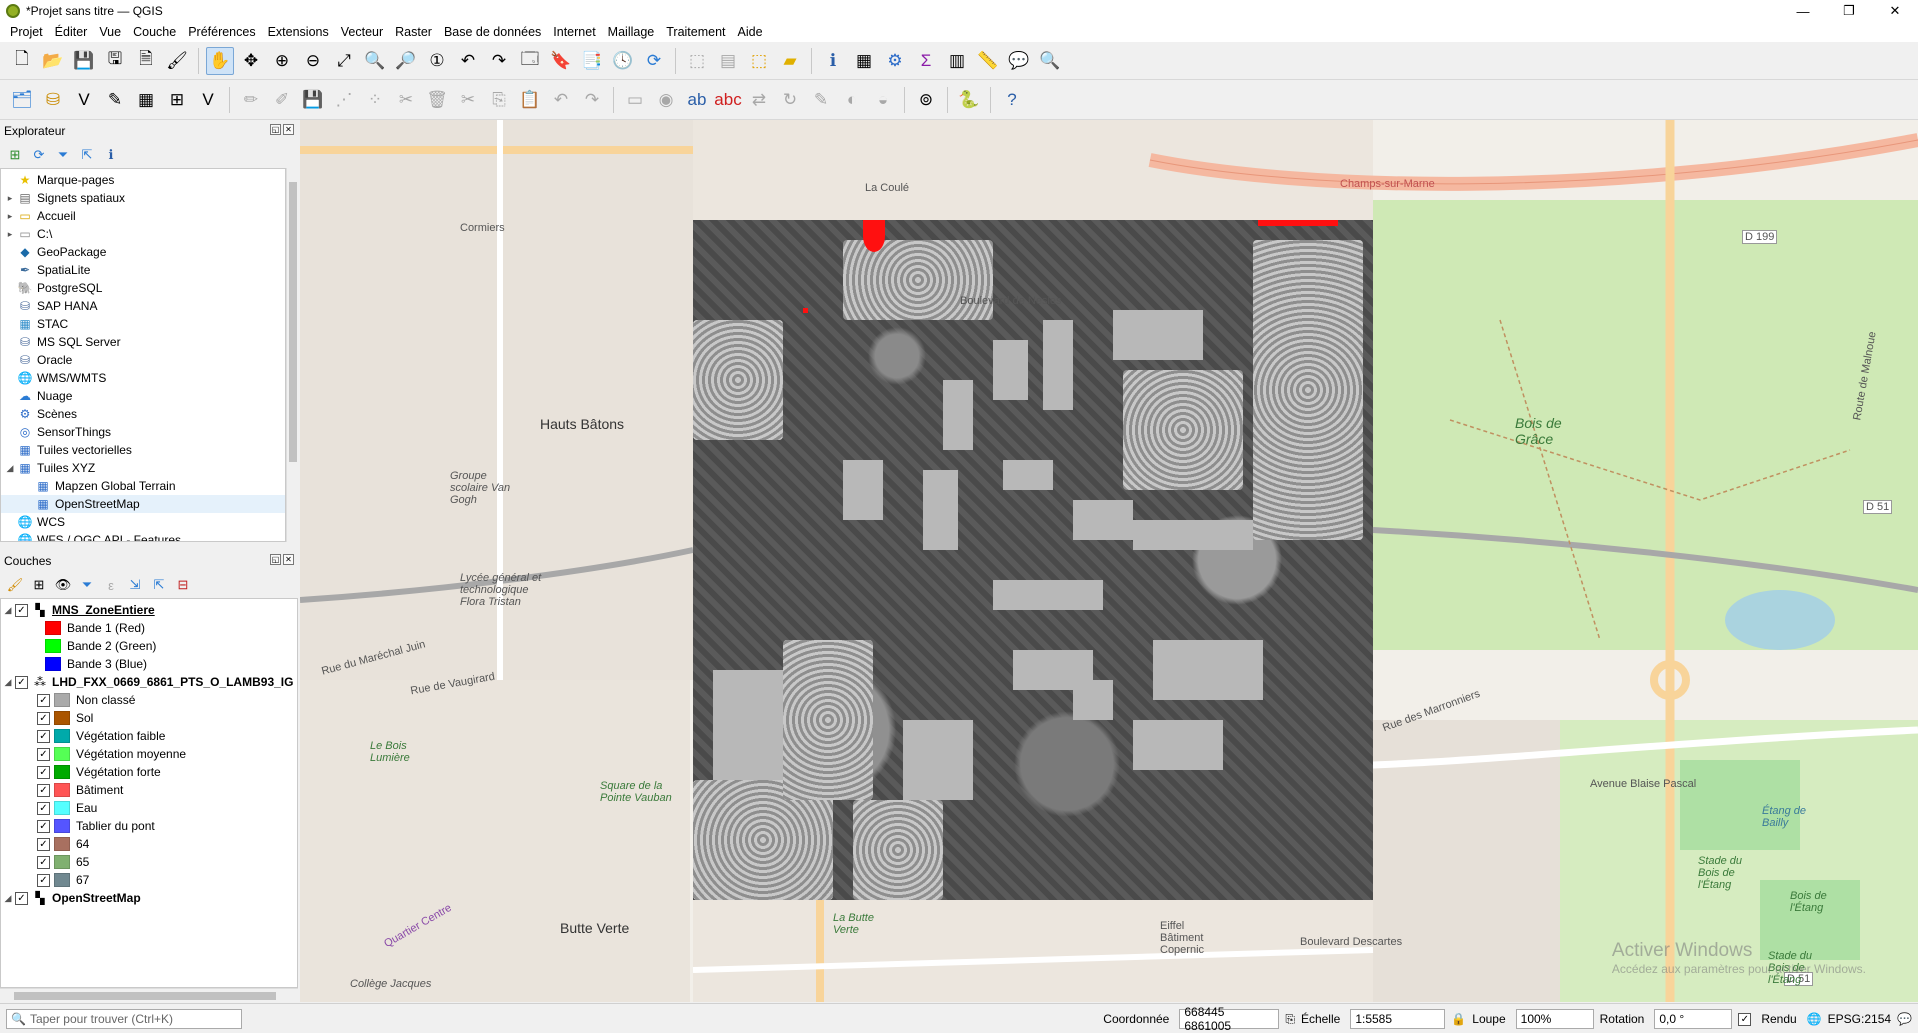  Describe the element at coordinates (574, 32) in the screenshot. I see `menu-internet: Internet` at that location.